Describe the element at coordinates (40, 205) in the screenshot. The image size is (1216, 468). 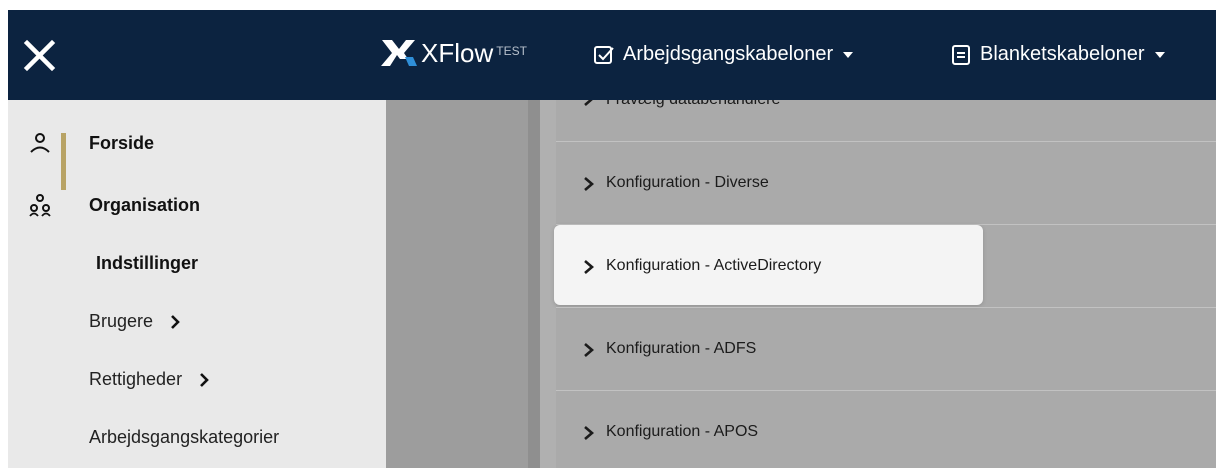
I see `org-icon` at that location.